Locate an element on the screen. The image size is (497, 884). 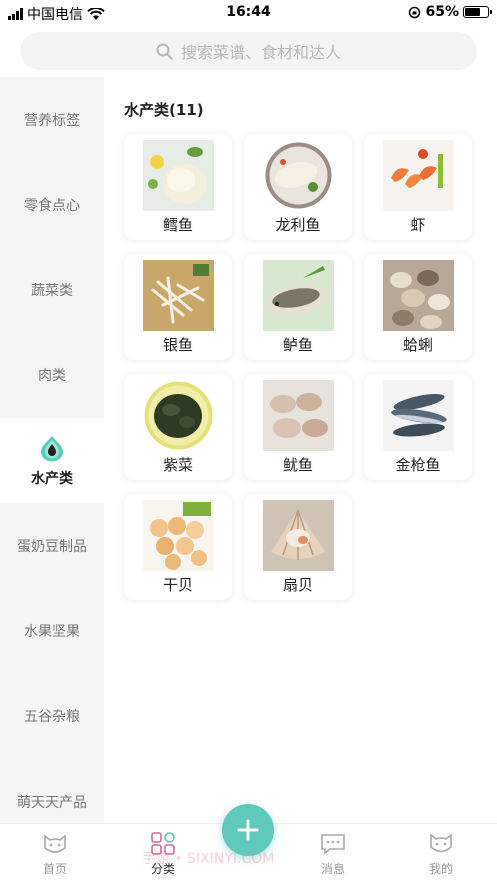
search-bar: 搜索菜谱、食材和达人 is located at coordinates (248, 51).